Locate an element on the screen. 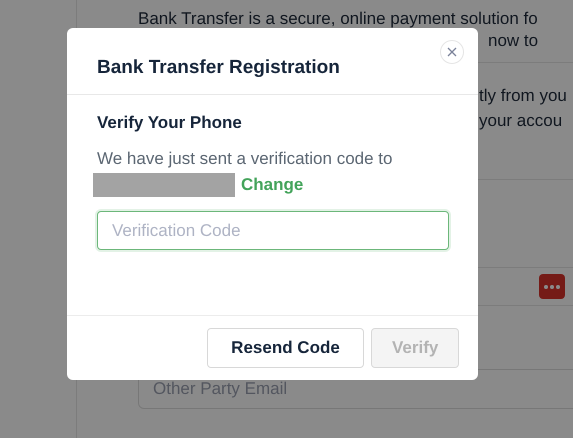 The image size is (573, 438). close-icon is located at coordinates (452, 52).